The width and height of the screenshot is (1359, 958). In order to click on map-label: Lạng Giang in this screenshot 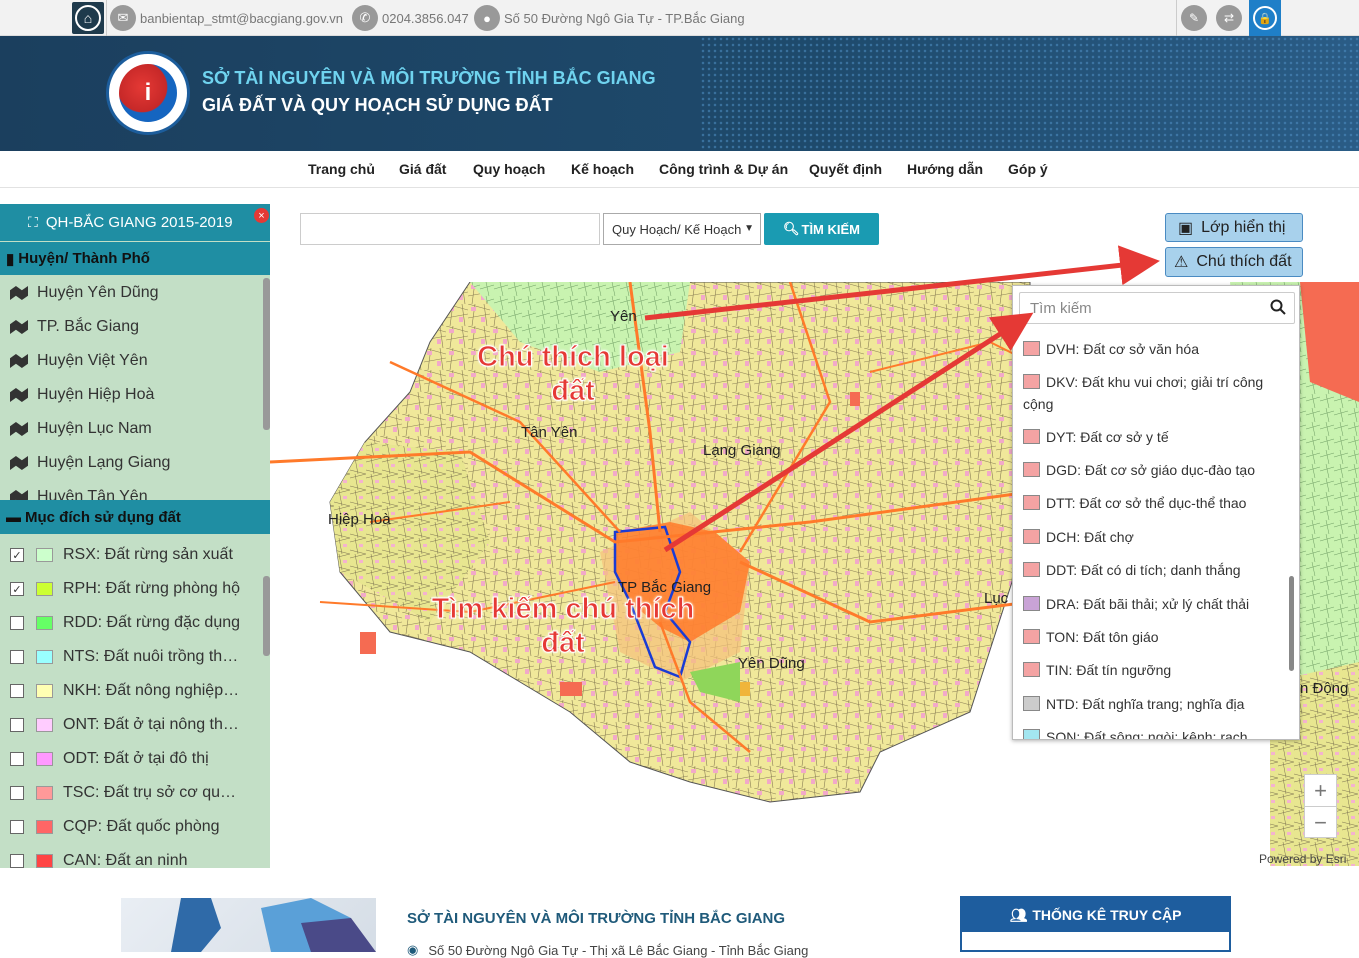, I will do `click(742, 450)`.